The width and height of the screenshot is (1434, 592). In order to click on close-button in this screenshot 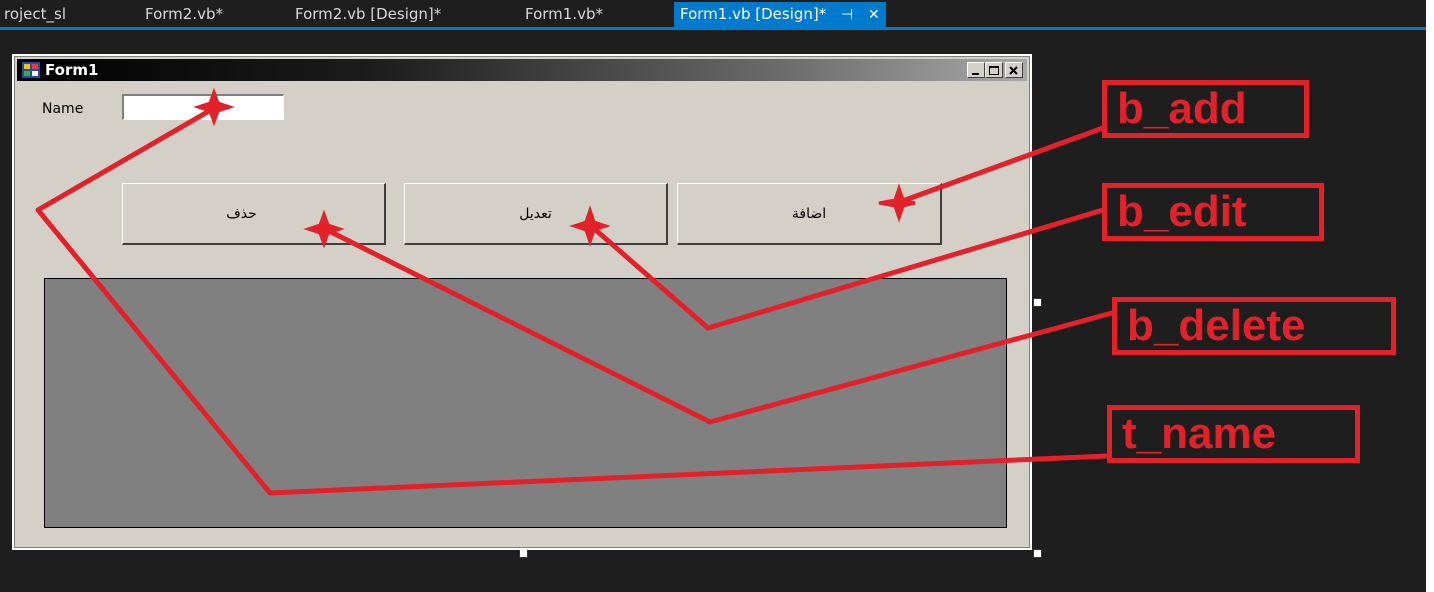, I will do `click(1014, 70)`.